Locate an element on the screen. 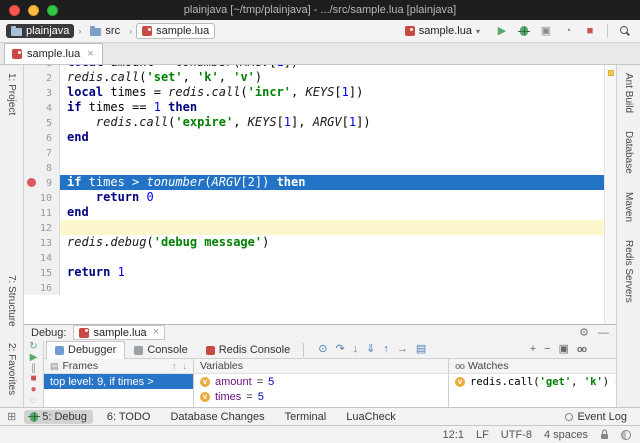 This screenshot has width=640, height=443. step-over-icon: ↷ is located at coordinates (339, 349).